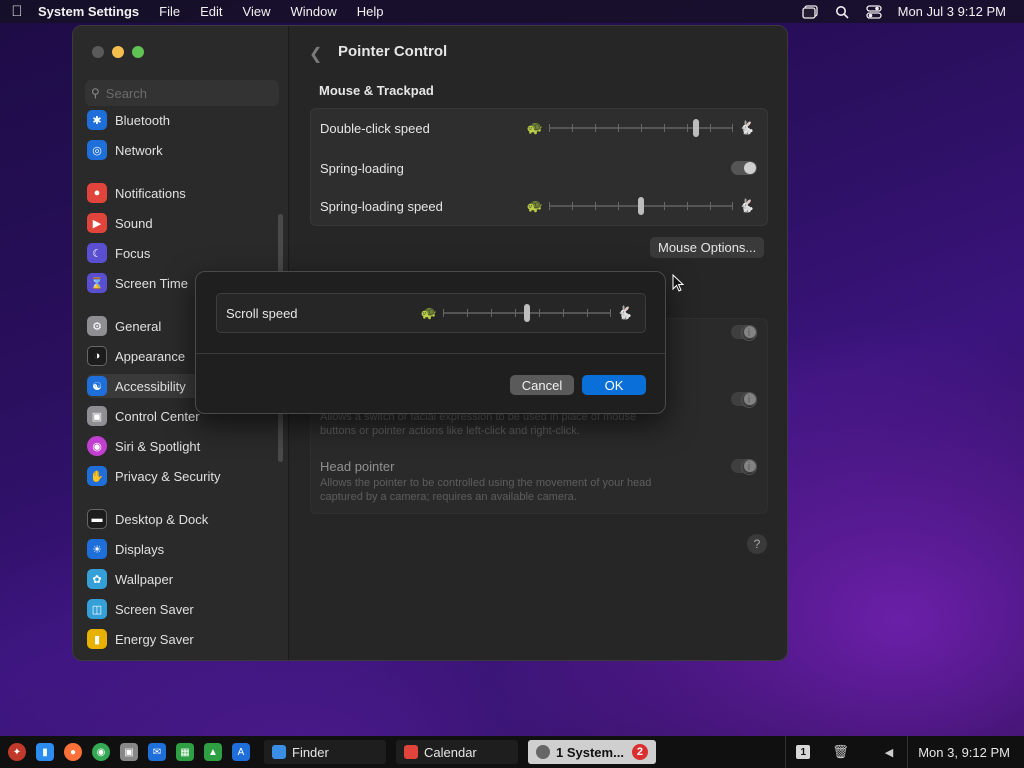  I want to click on section-title: Mouse & Trackpad, so click(376, 90).